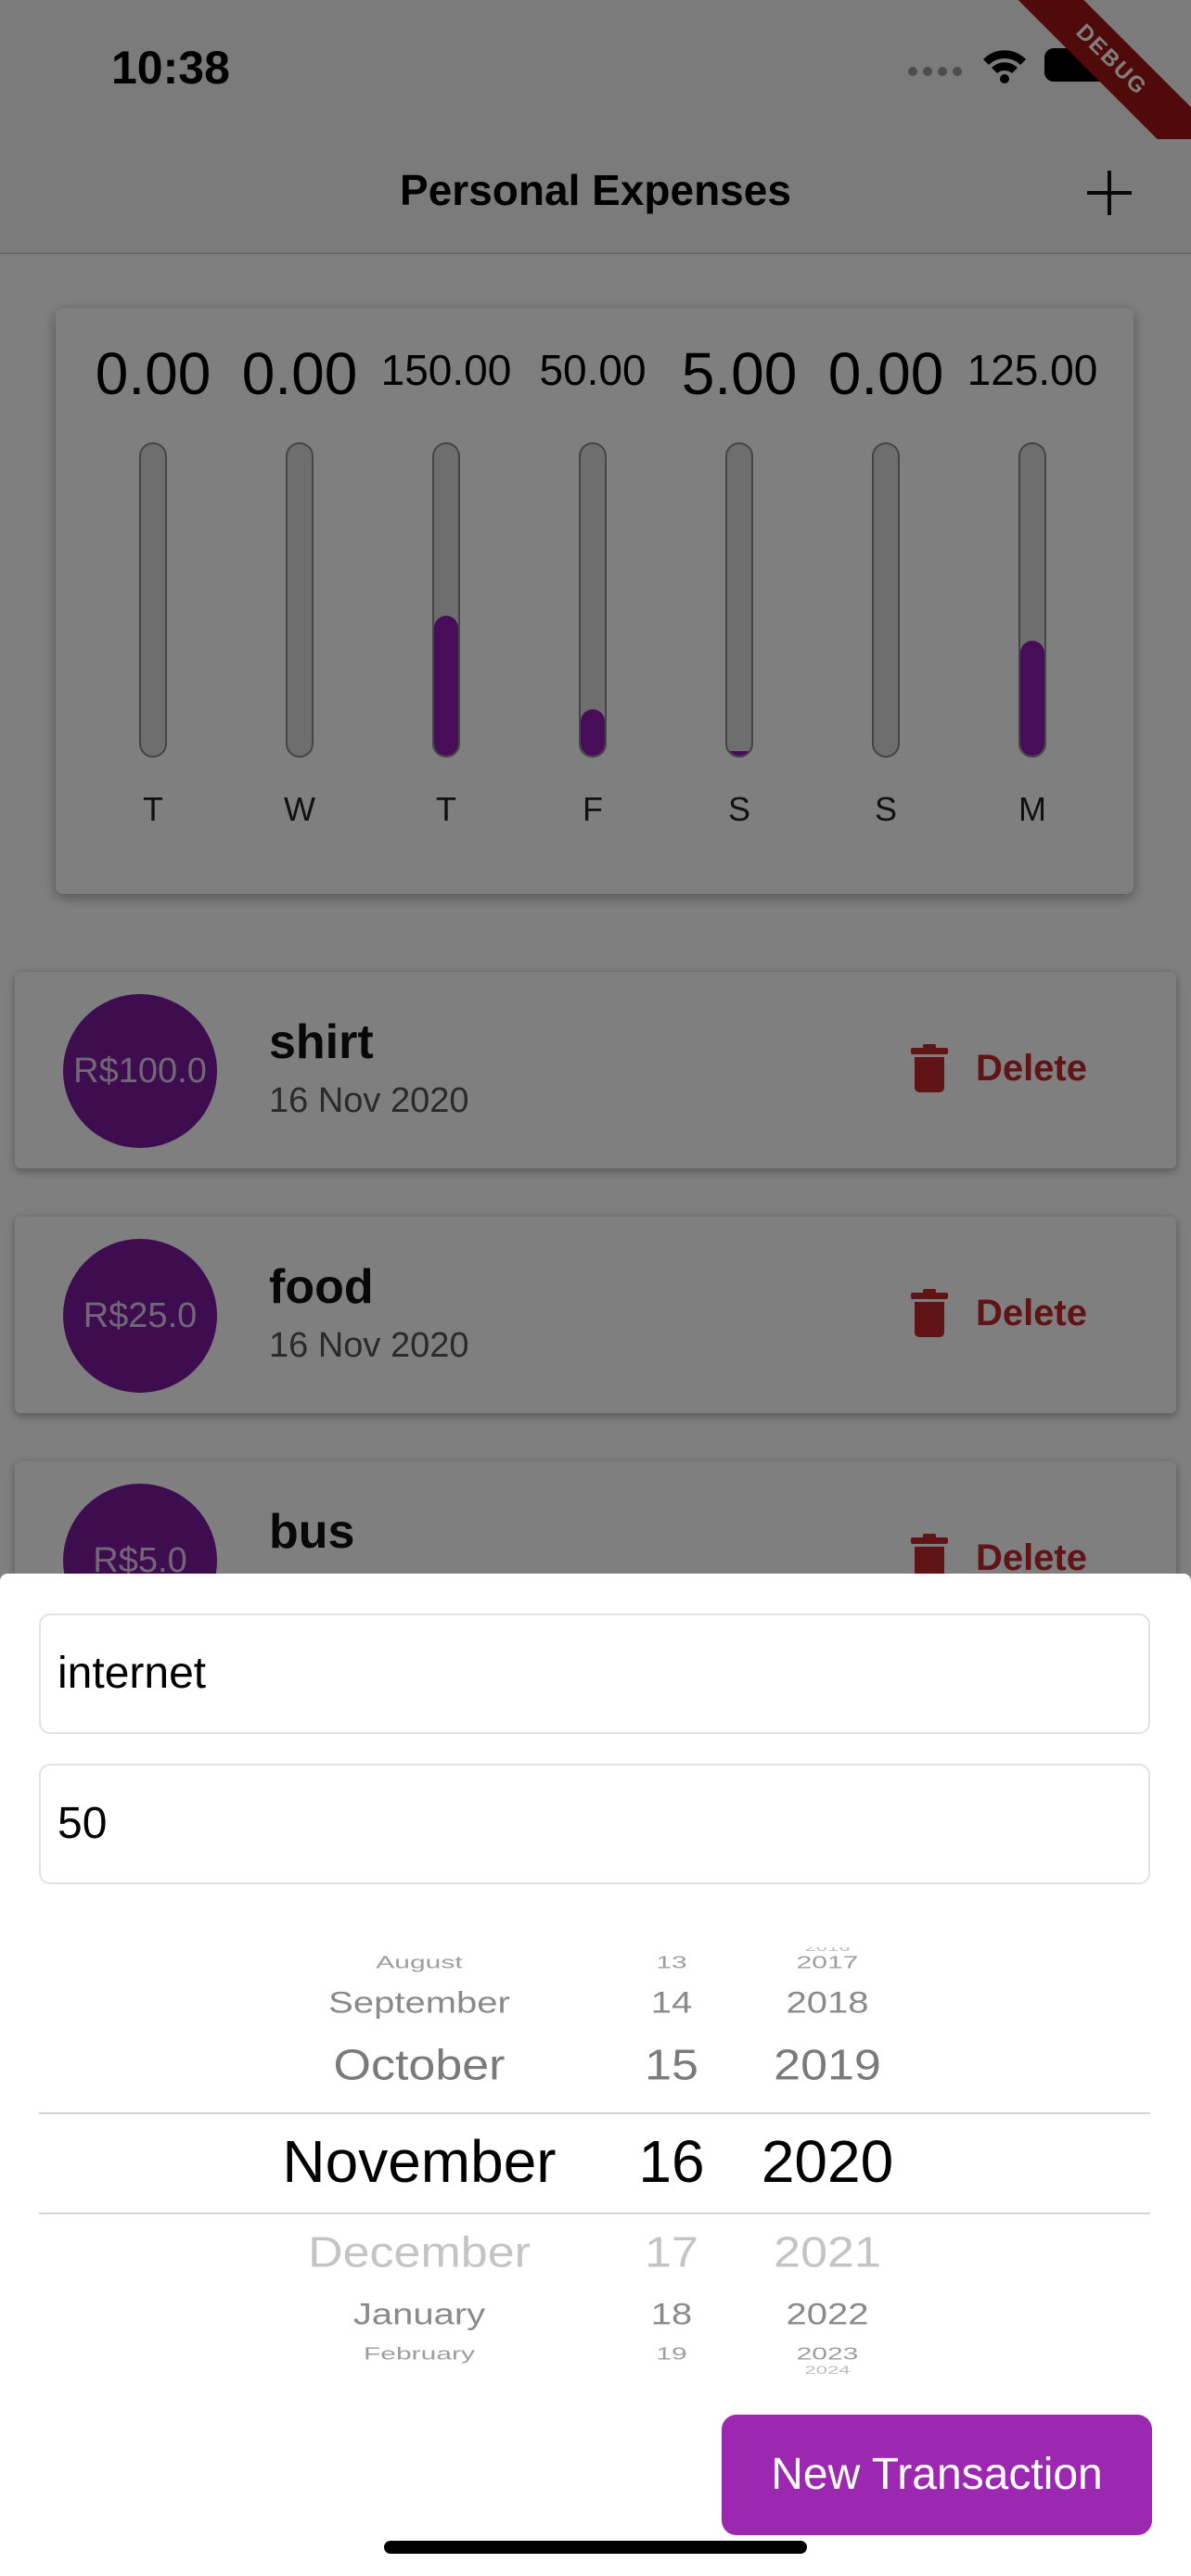 The width and height of the screenshot is (1191, 2576). What do you see at coordinates (671, 2354) in the screenshot?
I see `day-wheel-item: 19` at bounding box center [671, 2354].